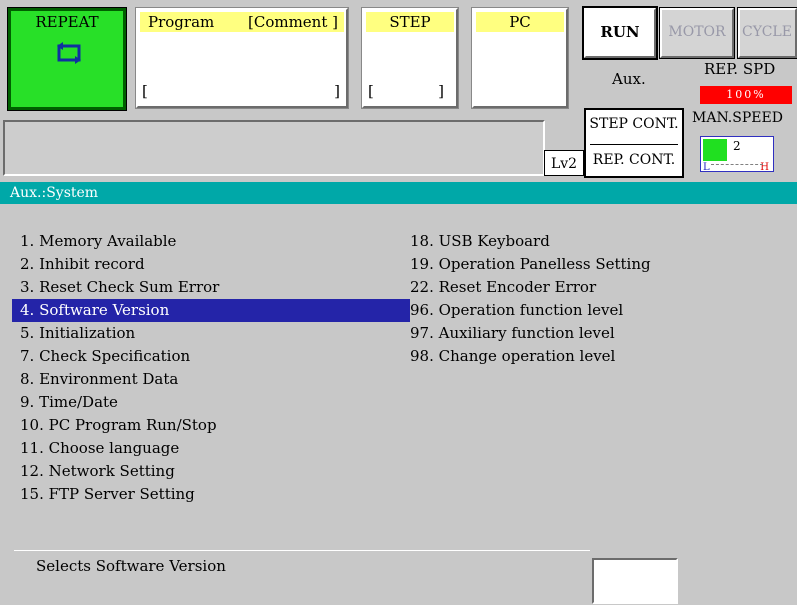 The width and height of the screenshot is (797, 605). What do you see at coordinates (635, 581) in the screenshot?
I see `status-input-box` at bounding box center [635, 581].